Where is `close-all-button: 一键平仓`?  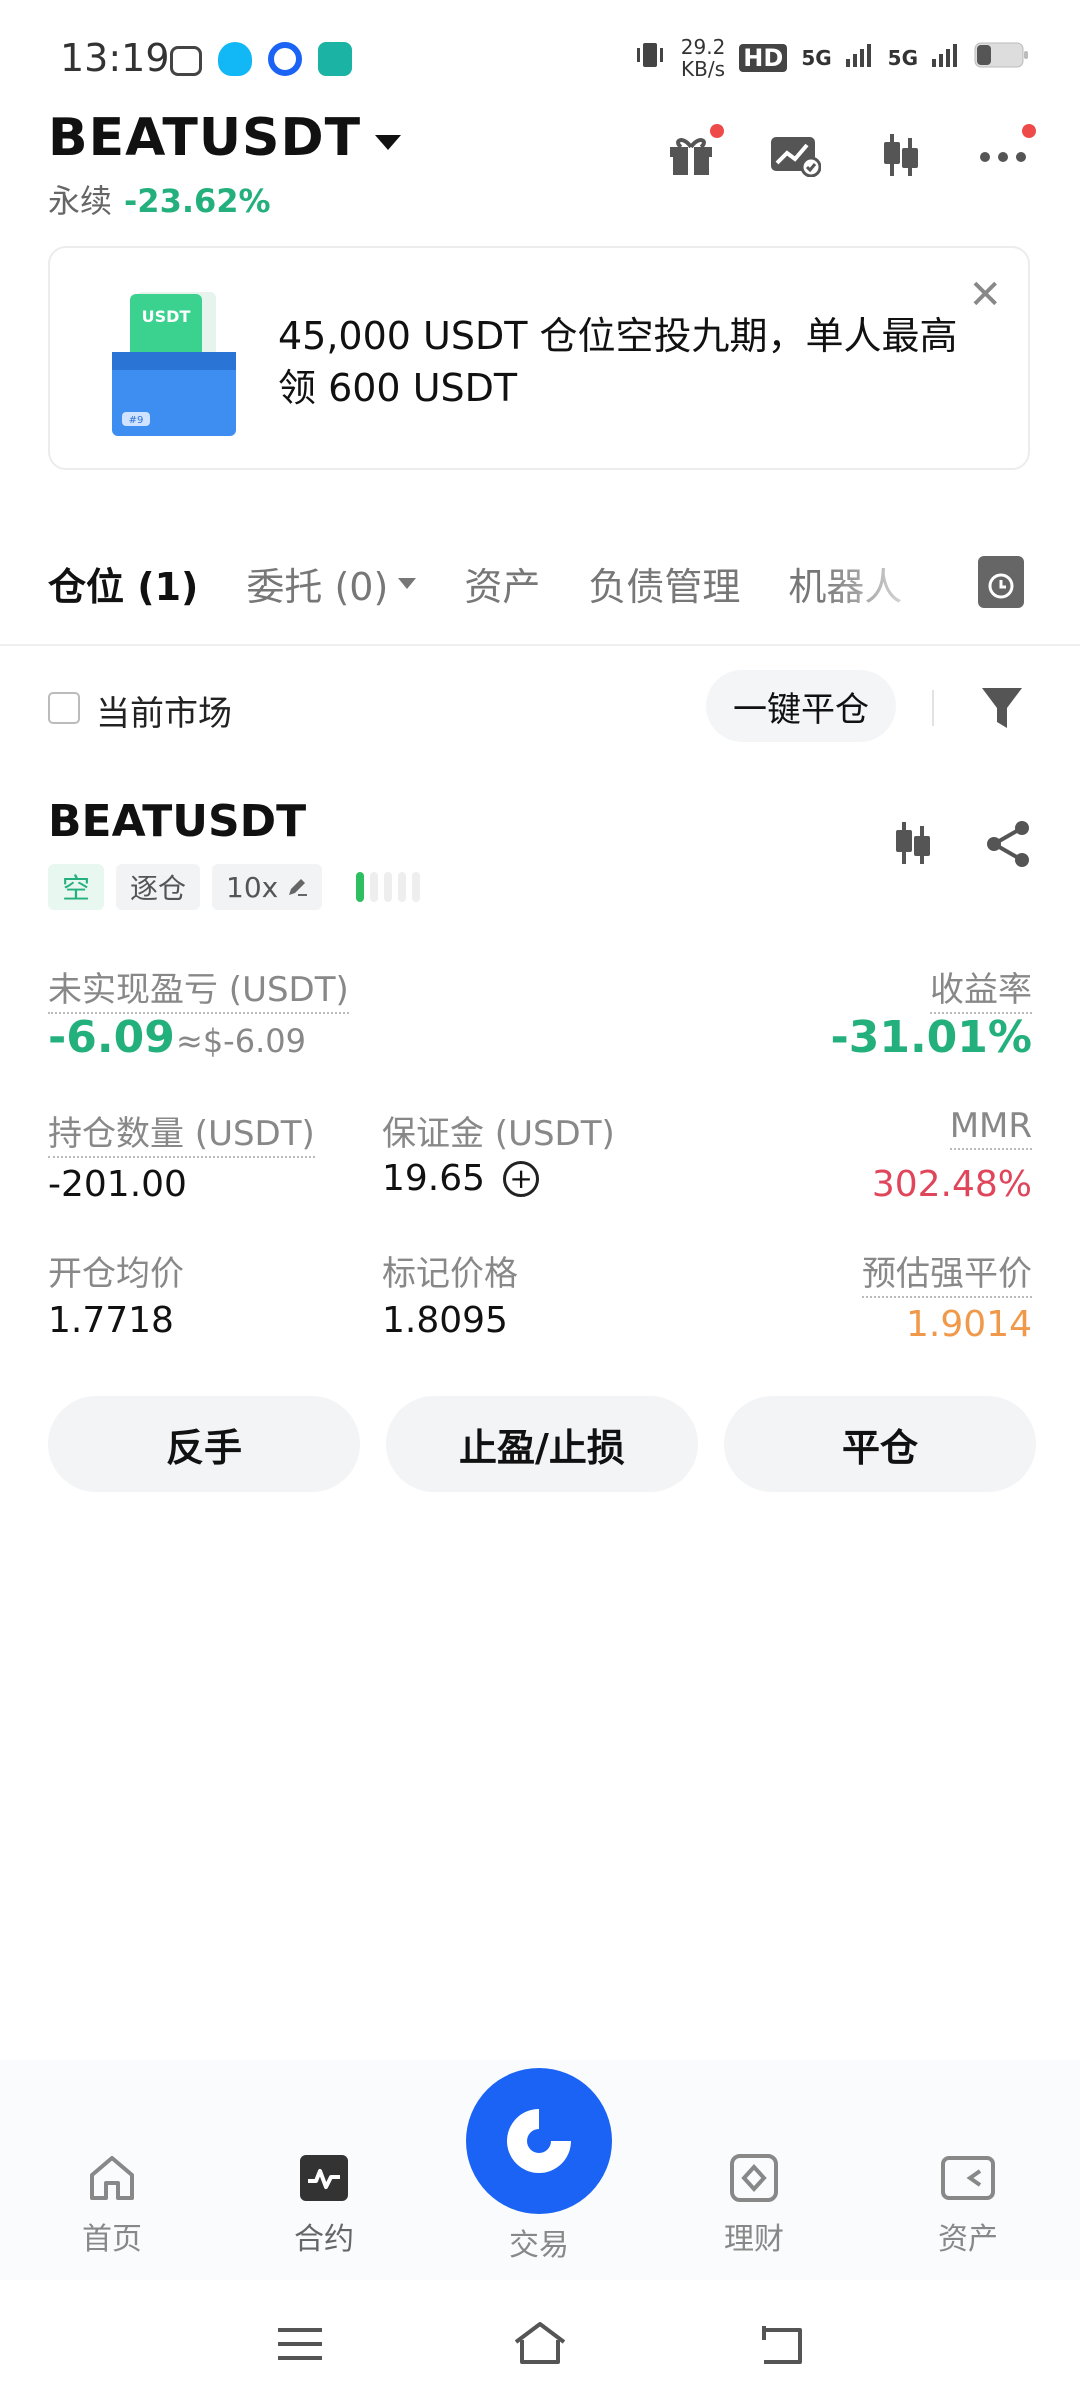
close-all-button: 一键平仓 is located at coordinates (801, 706).